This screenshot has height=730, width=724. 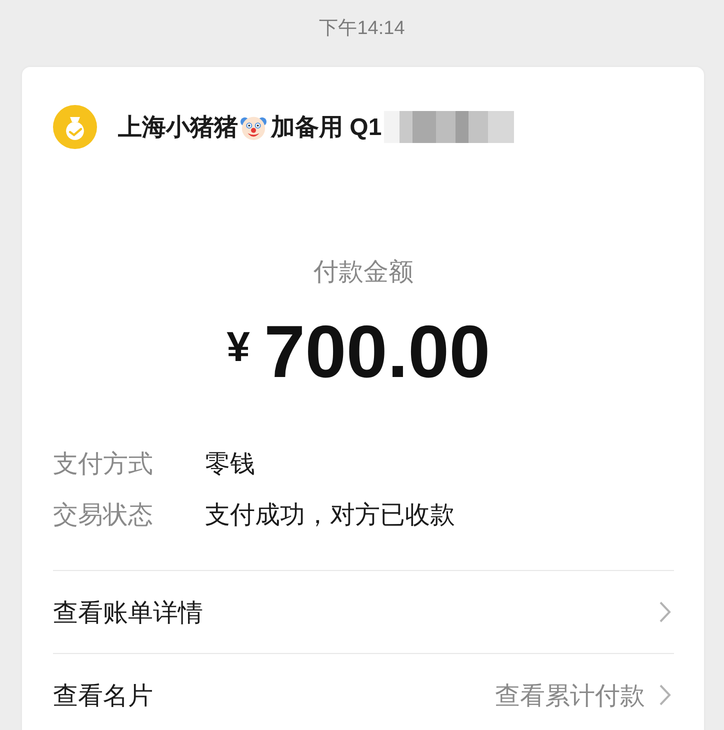 What do you see at coordinates (326, 128) in the screenshot?
I see `payee-note: 加备用 Q1` at bounding box center [326, 128].